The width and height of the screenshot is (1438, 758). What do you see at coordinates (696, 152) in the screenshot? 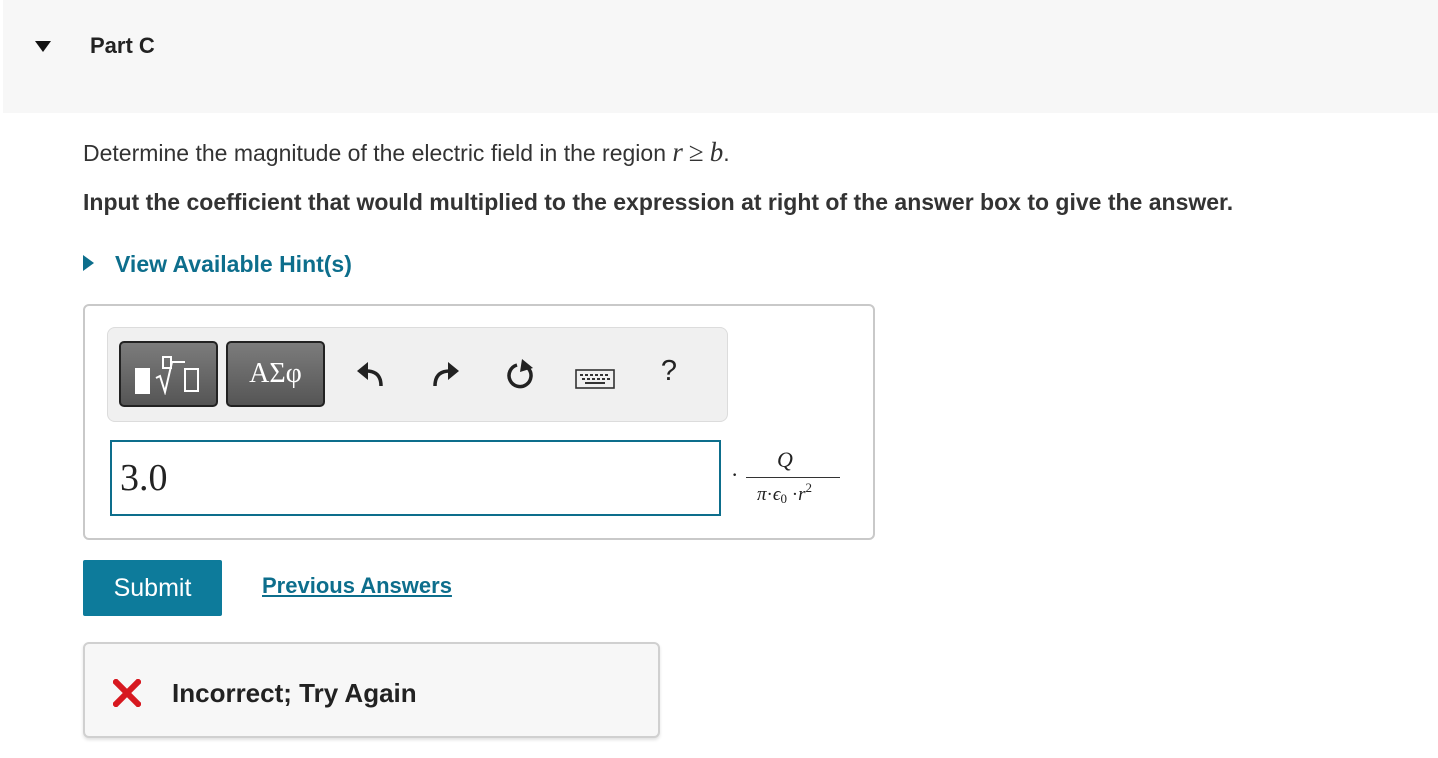
I see `math-operator: ≥` at bounding box center [696, 152].